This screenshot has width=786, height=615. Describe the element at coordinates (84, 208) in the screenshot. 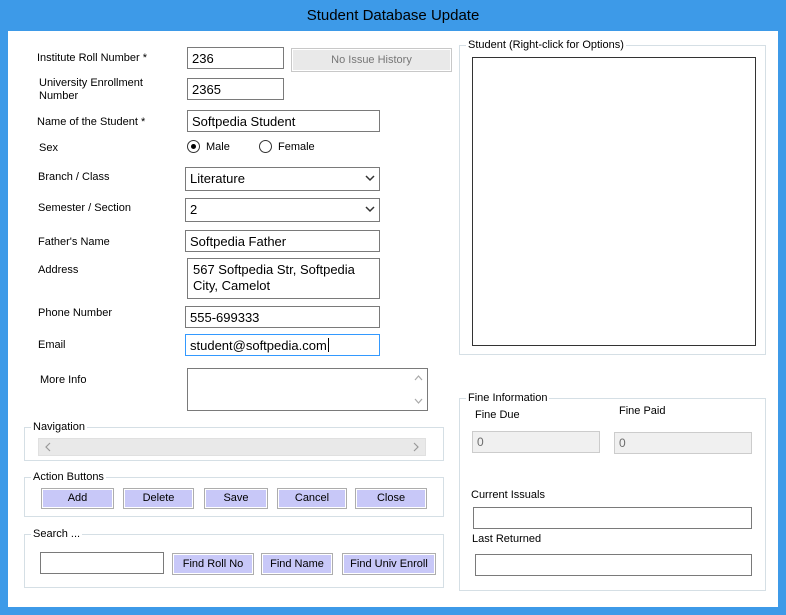

I see `semester-label: Semester / Section` at that location.